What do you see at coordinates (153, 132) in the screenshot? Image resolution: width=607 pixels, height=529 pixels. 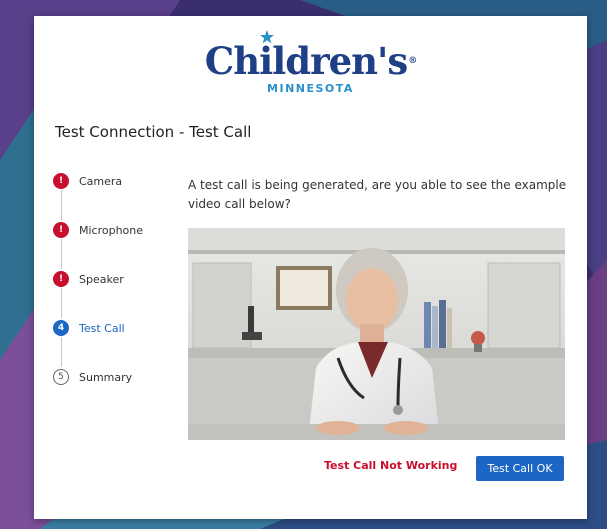 I see `page-title: Test Connection - Test Call` at bounding box center [153, 132].